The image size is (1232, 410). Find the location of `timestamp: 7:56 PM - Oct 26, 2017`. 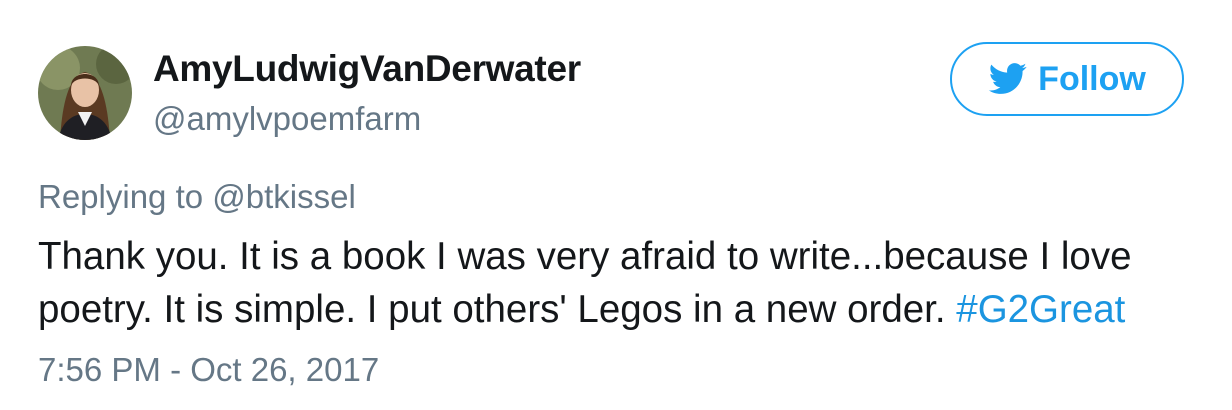

timestamp: 7:56 PM - Oct 26, 2017 is located at coordinates (208, 370).